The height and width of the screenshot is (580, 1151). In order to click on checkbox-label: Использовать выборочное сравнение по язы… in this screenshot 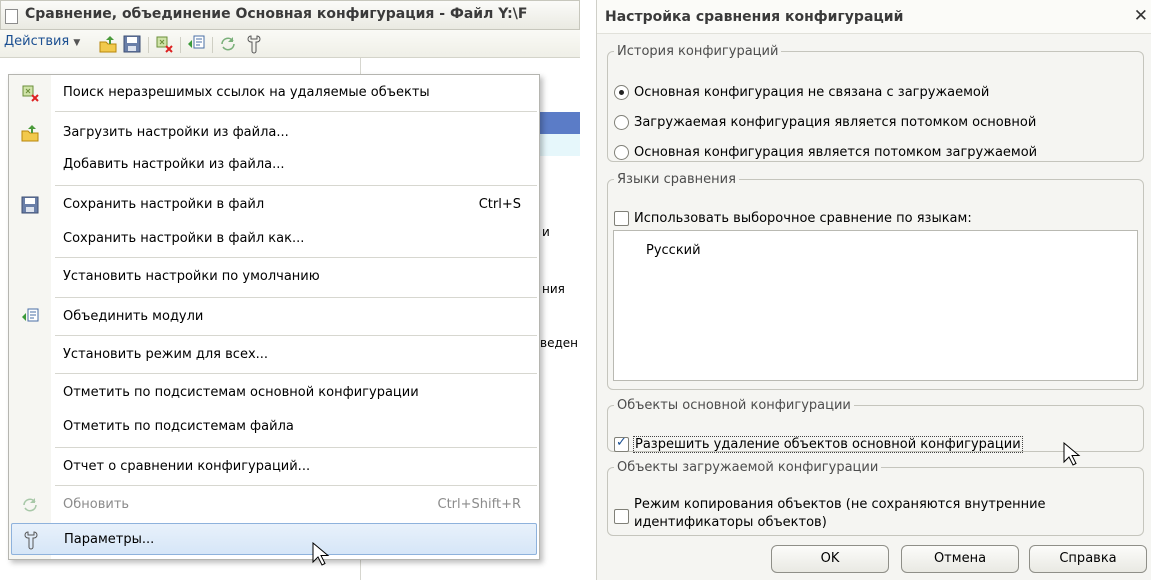, I will do `click(803, 218)`.